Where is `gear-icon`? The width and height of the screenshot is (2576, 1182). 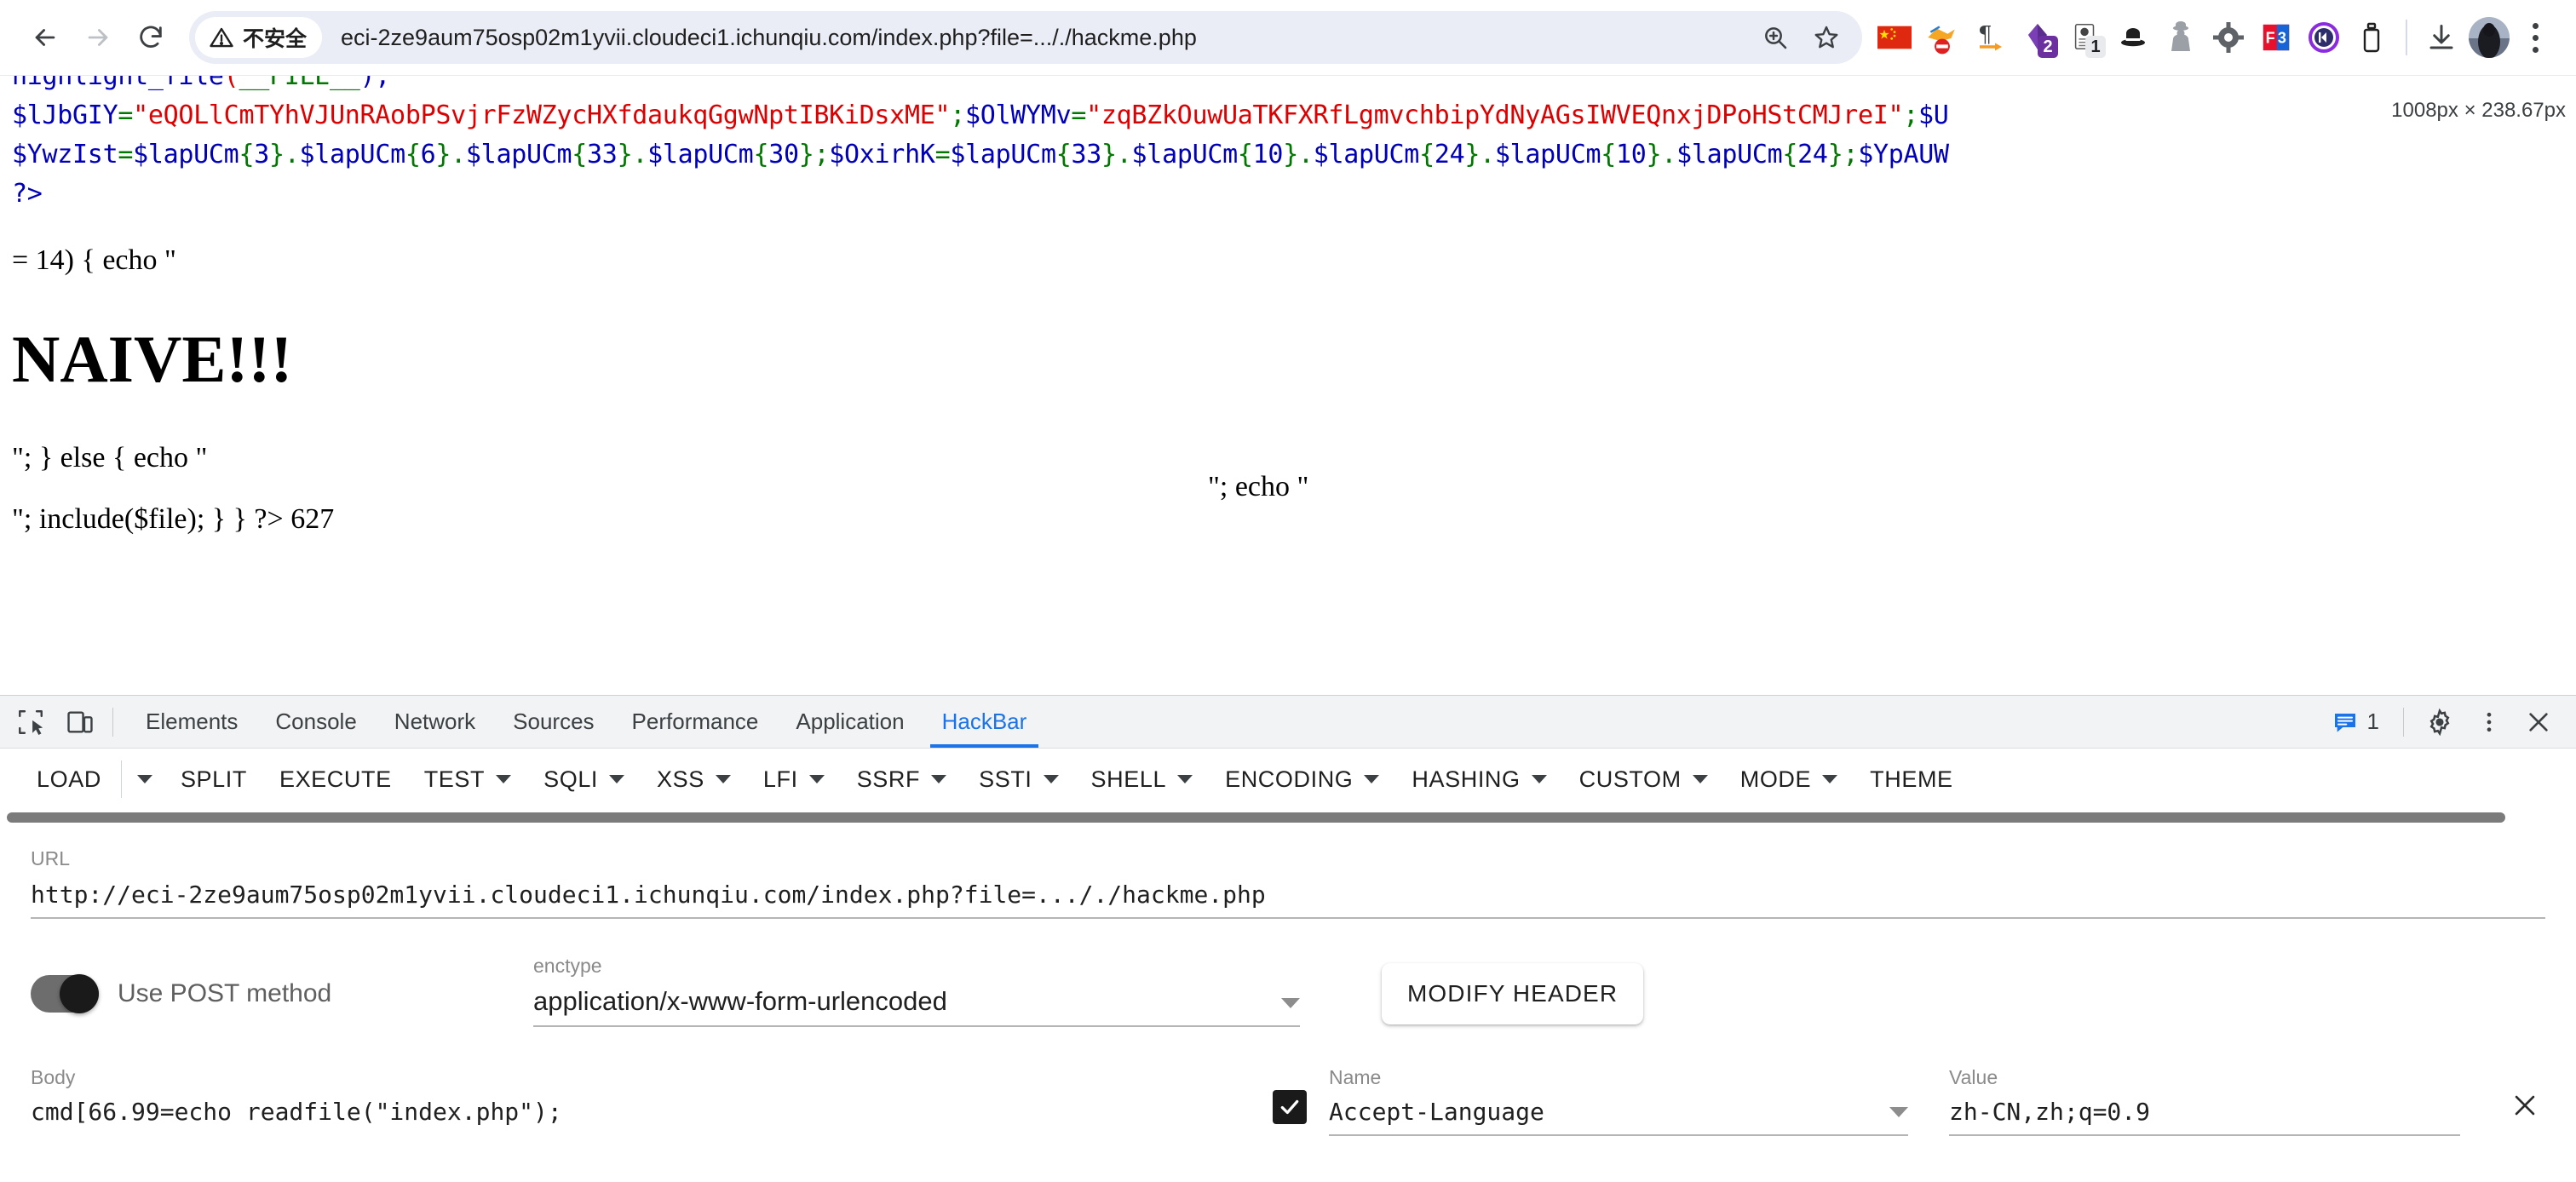
gear-icon is located at coordinates (2440, 722).